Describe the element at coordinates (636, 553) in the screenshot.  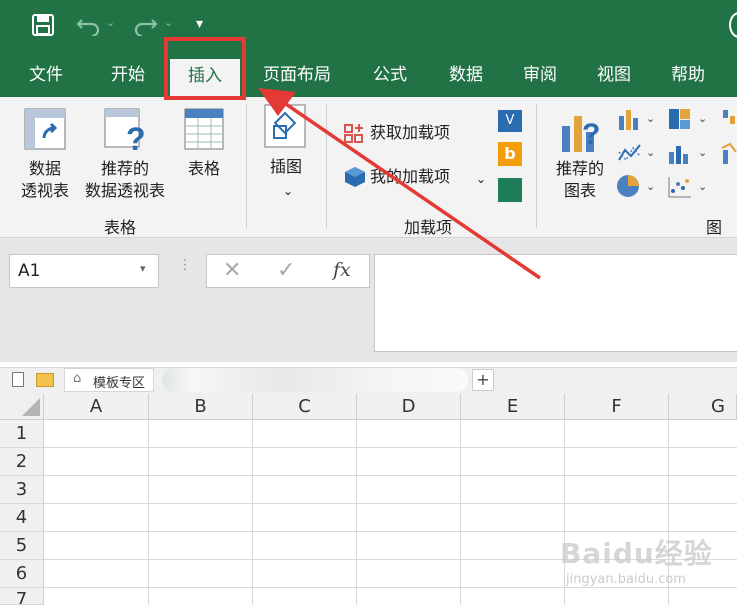
I see `watermark-brand: Baidu经验` at that location.